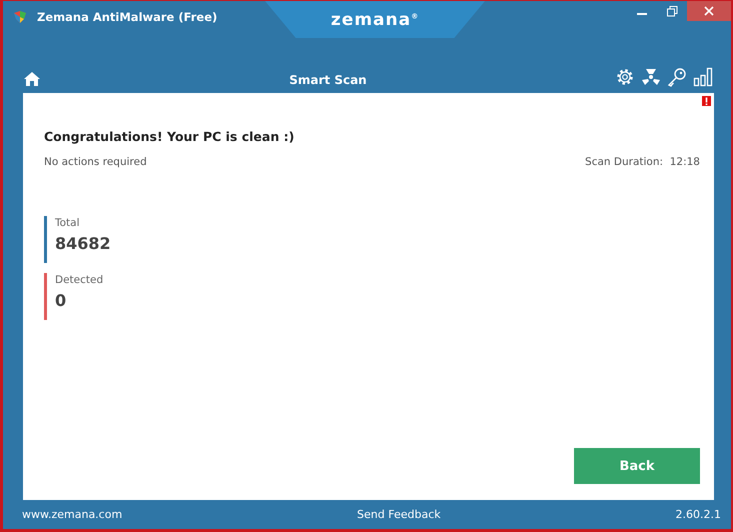  What do you see at coordinates (637, 466) in the screenshot?
I see `back-button: Back` at bounding box center [637, 466].